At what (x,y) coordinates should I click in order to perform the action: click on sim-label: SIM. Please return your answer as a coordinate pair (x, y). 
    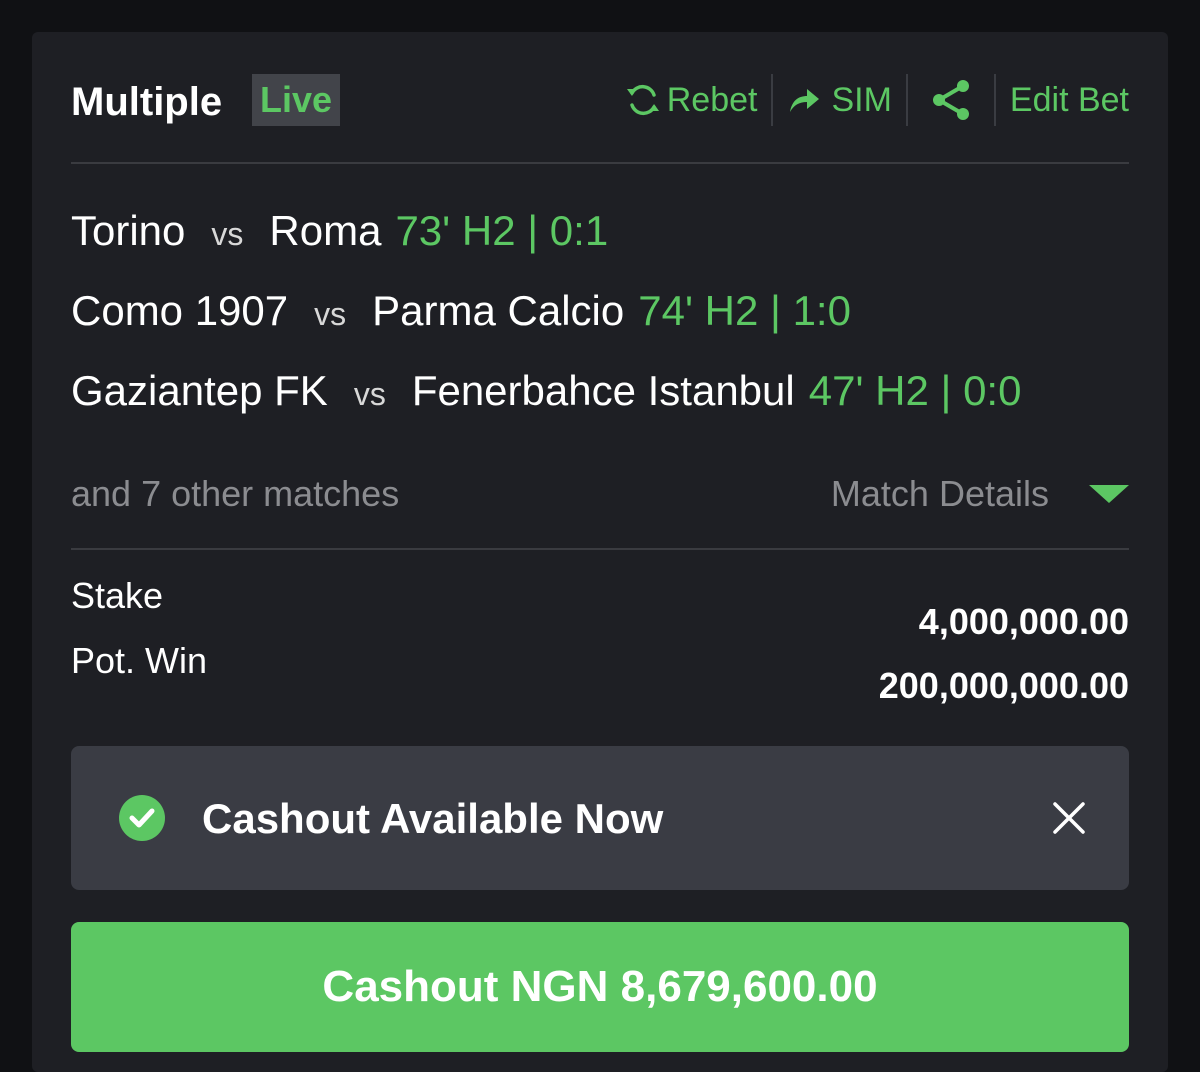
    Looking at the image, I should click on (861, 99).